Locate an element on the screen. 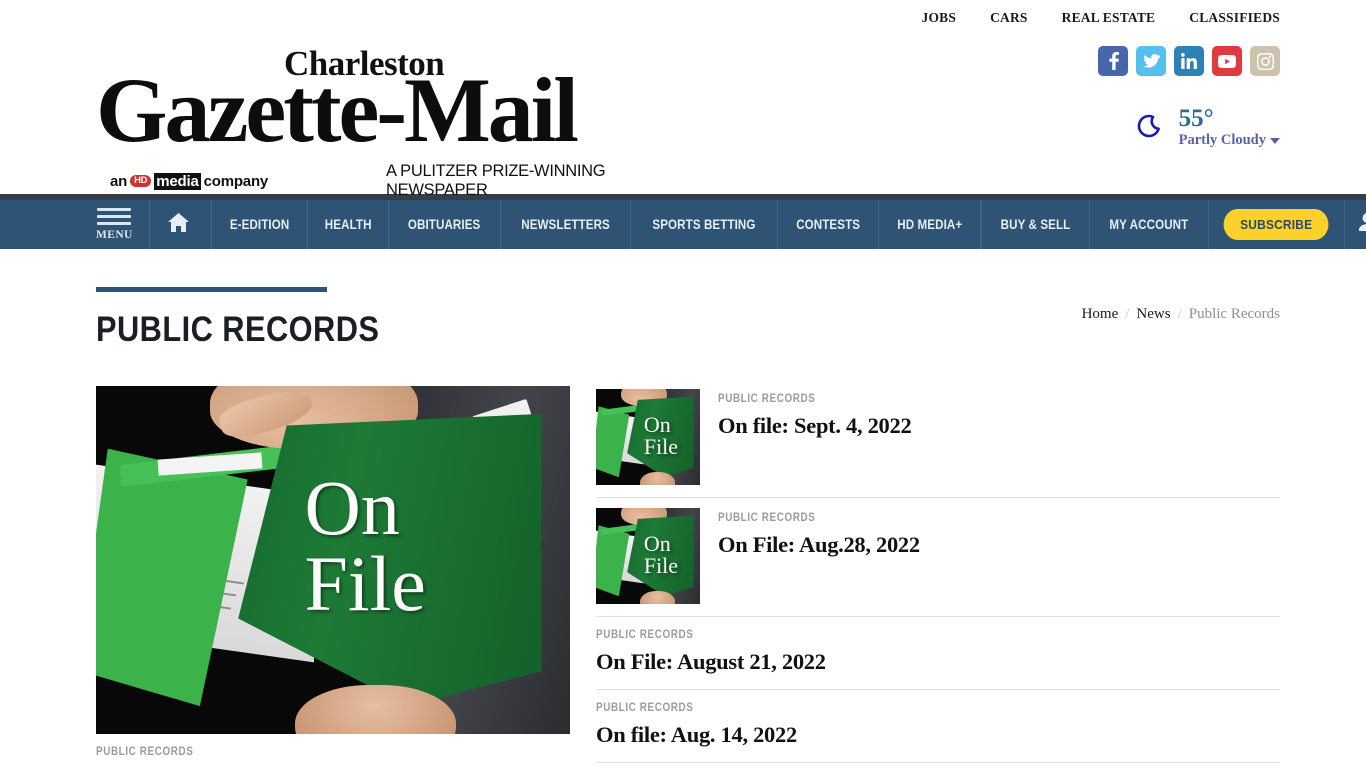  breadcrumb-item-home: Home is located at coordinates (1100, 314).